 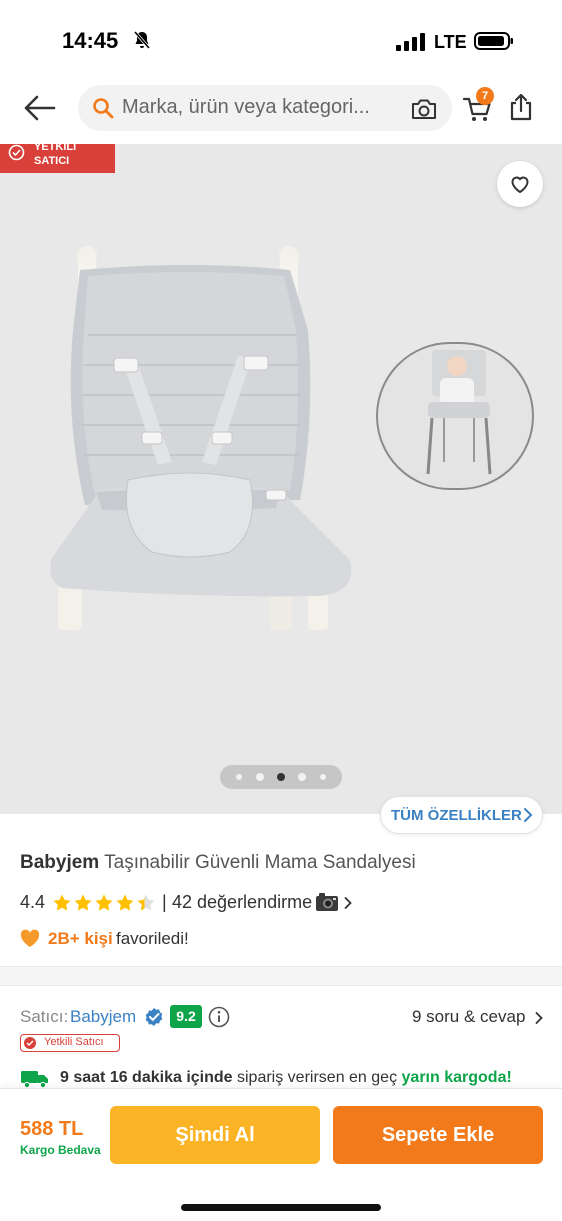 I want to click on product-price: 588 TL, so click(x=52, y=1129).